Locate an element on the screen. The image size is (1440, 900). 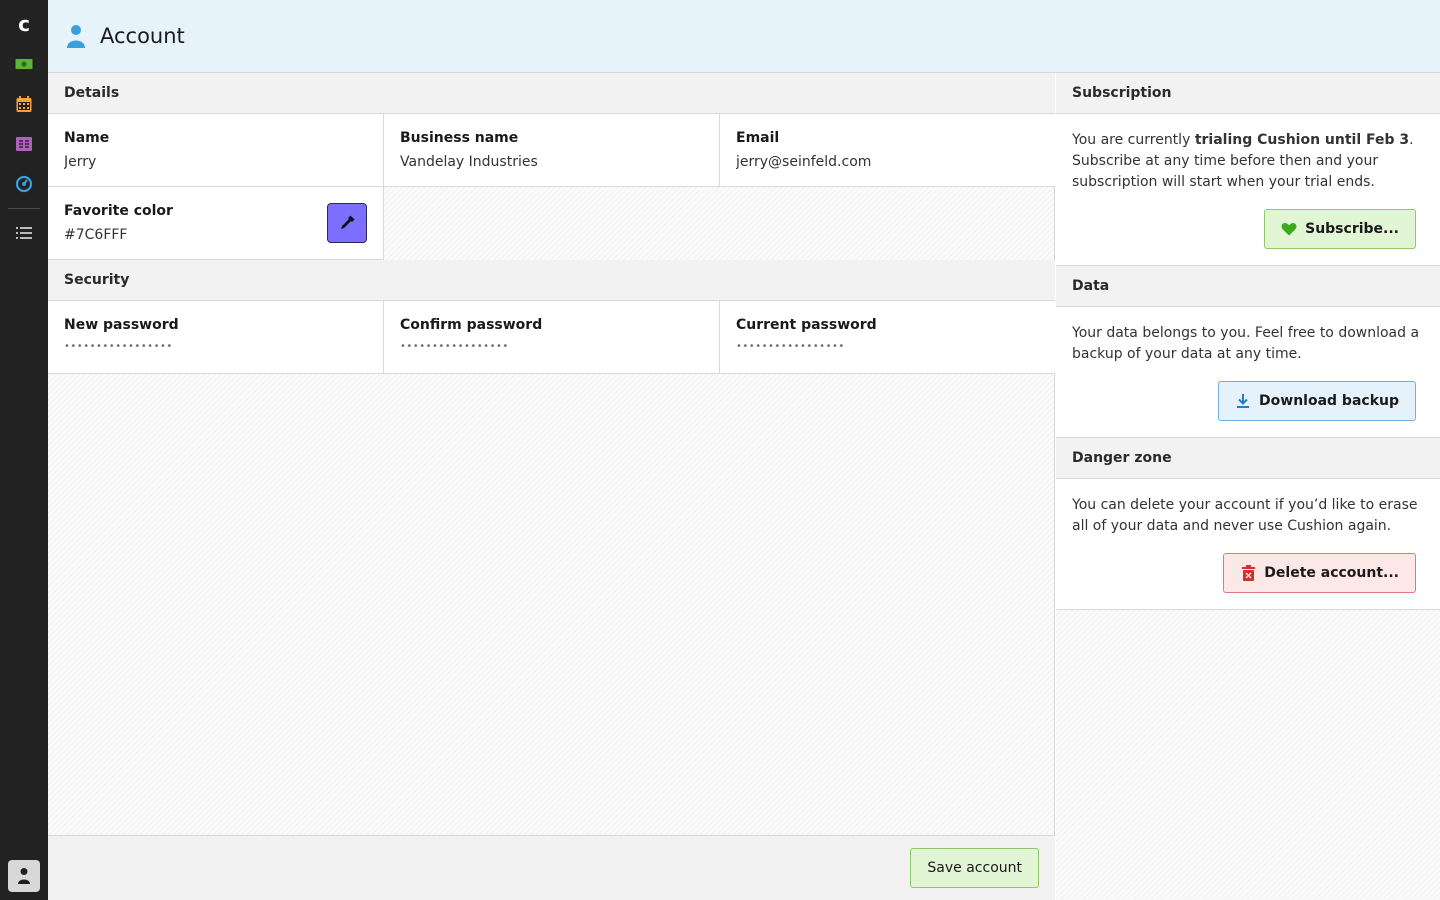
form-footer: Save account is located at coordinates (551, 867).